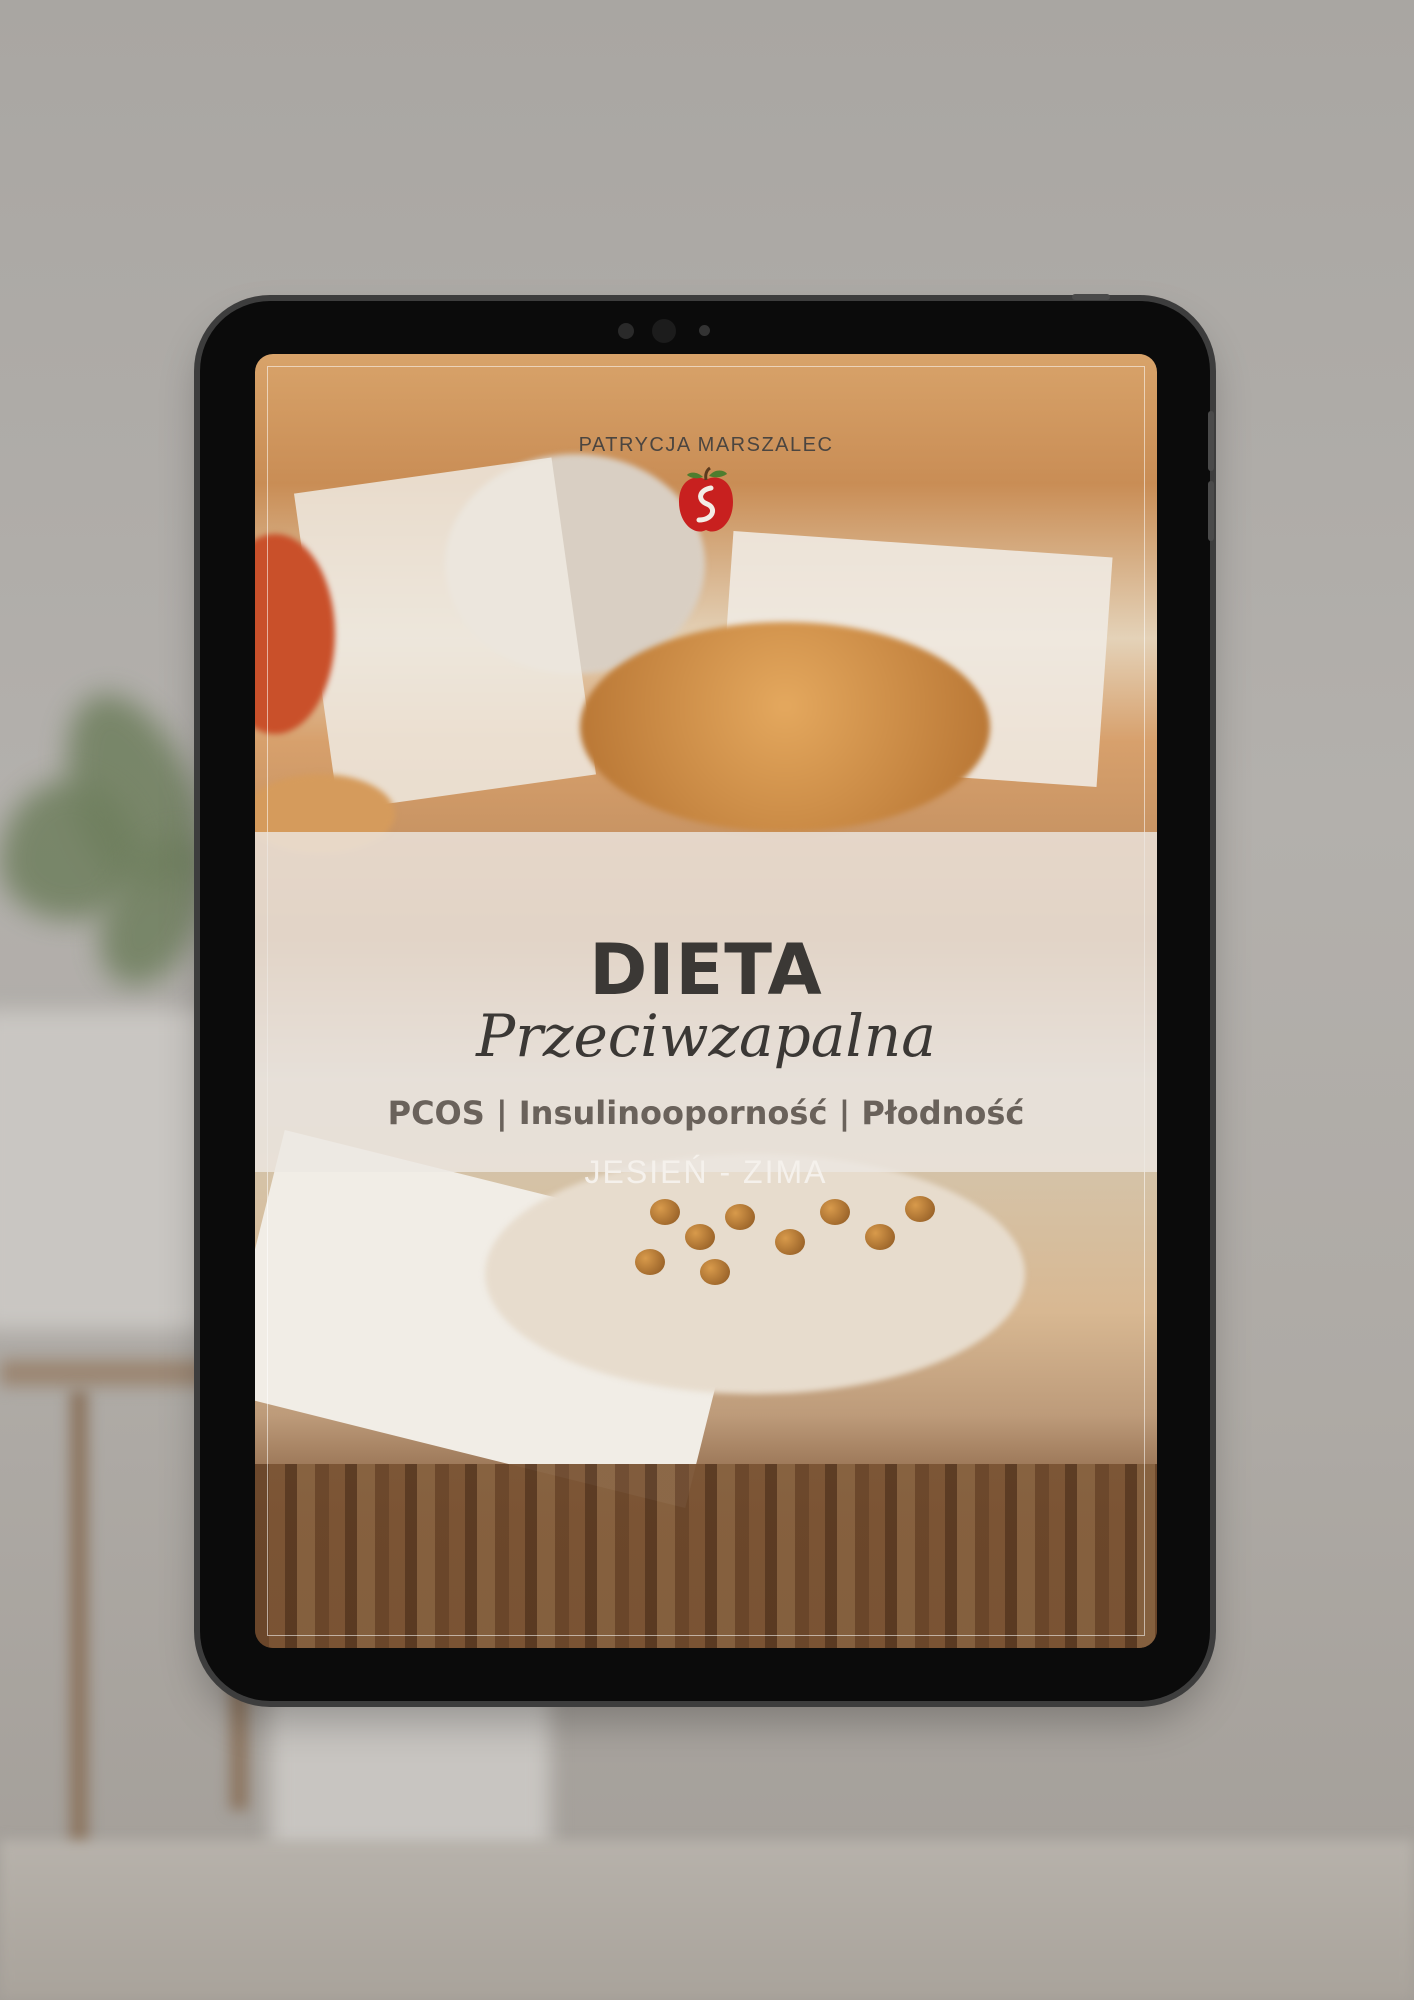  Describe the element at coordinates (706, 1172) in the screenshot. I see `cover-season: JESIEŃ - ZIMA` at that location.